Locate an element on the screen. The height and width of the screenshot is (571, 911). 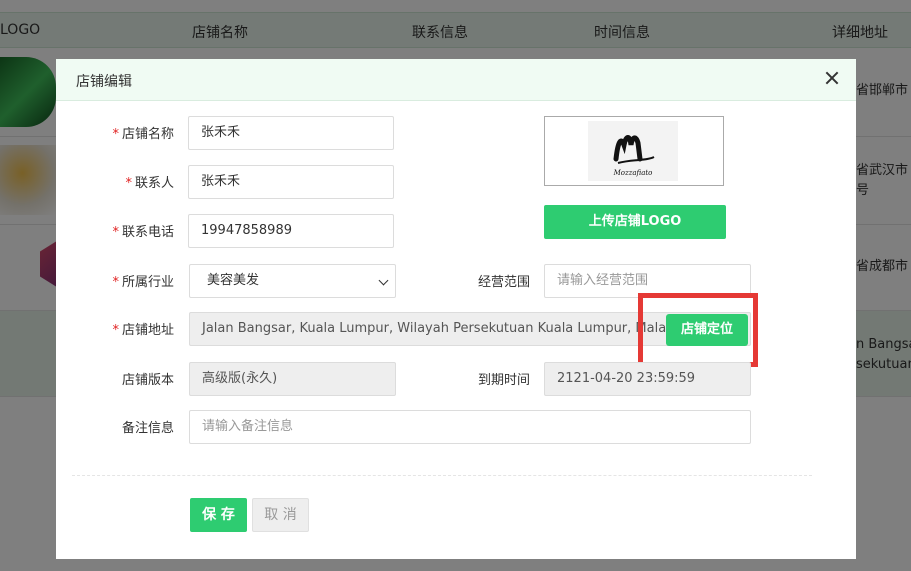
dialog-title: 店铺编辑 is located at coordinates (104, 82).